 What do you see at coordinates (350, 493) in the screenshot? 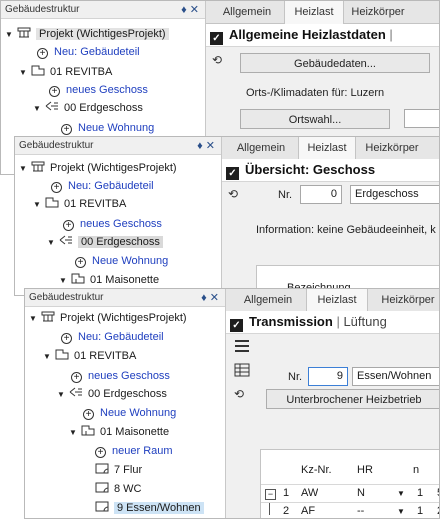
I see `table-row: − 1 AW N ▼ 1 5` at bounding box center [350, 493].